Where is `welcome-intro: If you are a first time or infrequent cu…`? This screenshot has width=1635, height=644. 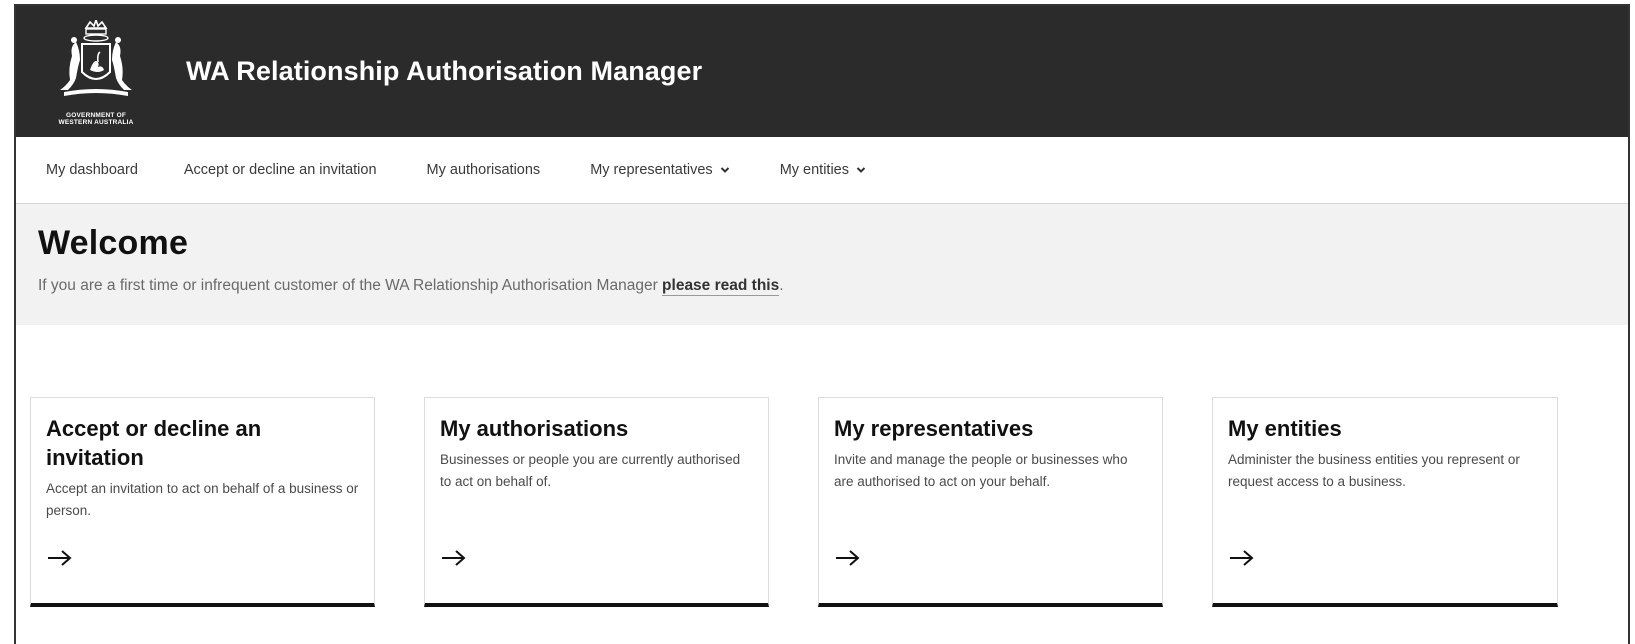
welcome-intro: If you are a first time or infrequent cu… is located at coordinates (833, 286).